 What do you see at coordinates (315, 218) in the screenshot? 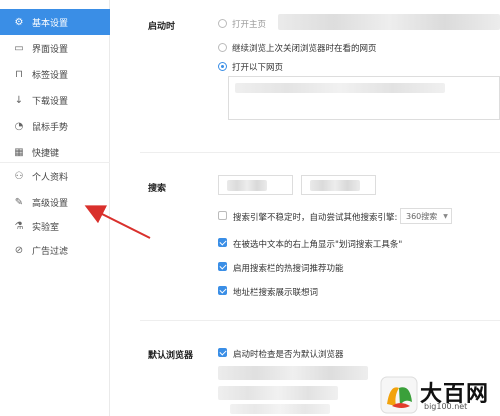
I see `search-fallback-label: 搜索引擎不稳定时，自动尝试其他搜索引擎:` at bounding box center [315, 218].